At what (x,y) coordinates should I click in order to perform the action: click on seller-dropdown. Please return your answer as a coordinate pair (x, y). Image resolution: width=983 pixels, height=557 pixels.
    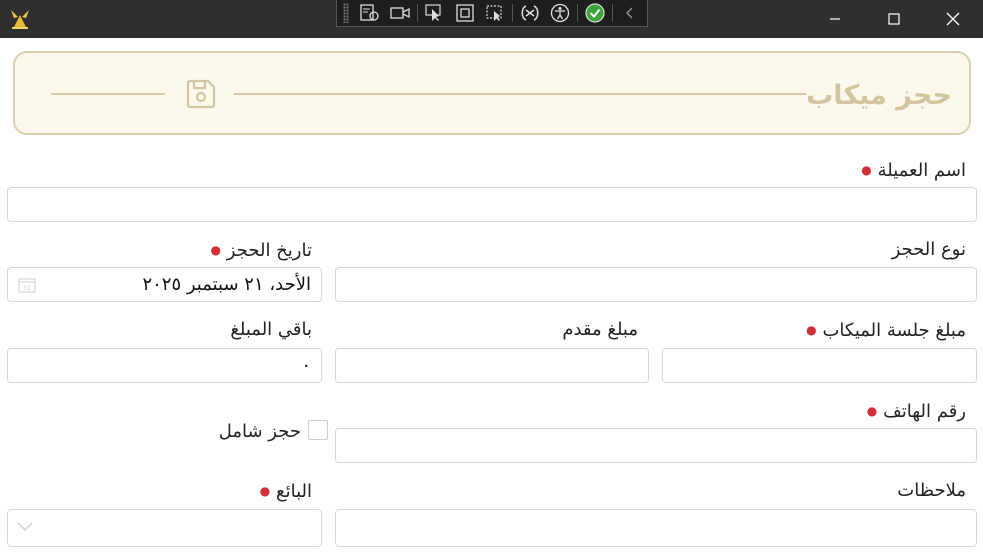
    Looking at the image, I should click on (164, 528).